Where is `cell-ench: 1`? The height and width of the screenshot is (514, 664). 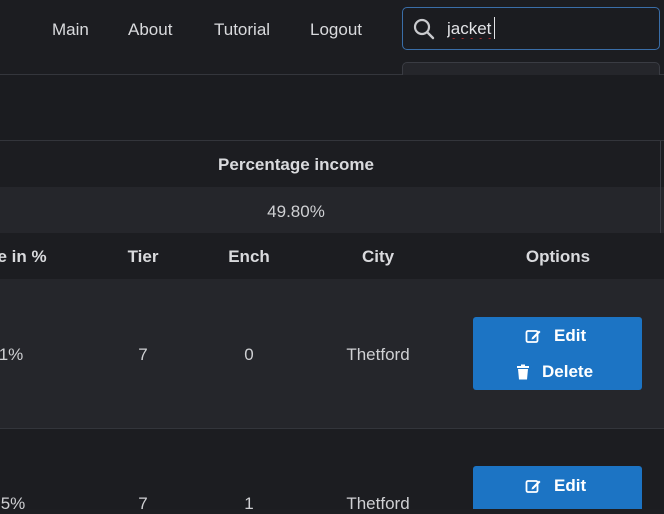
cell-ench: 1 is located at coordinates (249, 503).